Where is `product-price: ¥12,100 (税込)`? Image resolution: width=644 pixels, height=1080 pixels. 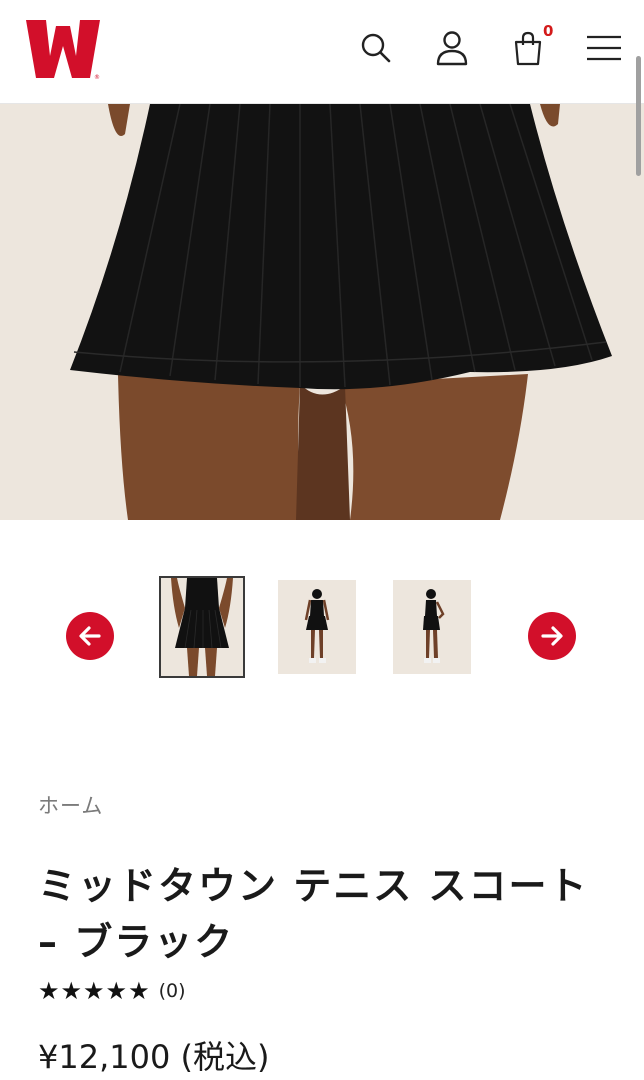
product-price: ¥12,100 (税込) is located at coordinates (154, 1057).